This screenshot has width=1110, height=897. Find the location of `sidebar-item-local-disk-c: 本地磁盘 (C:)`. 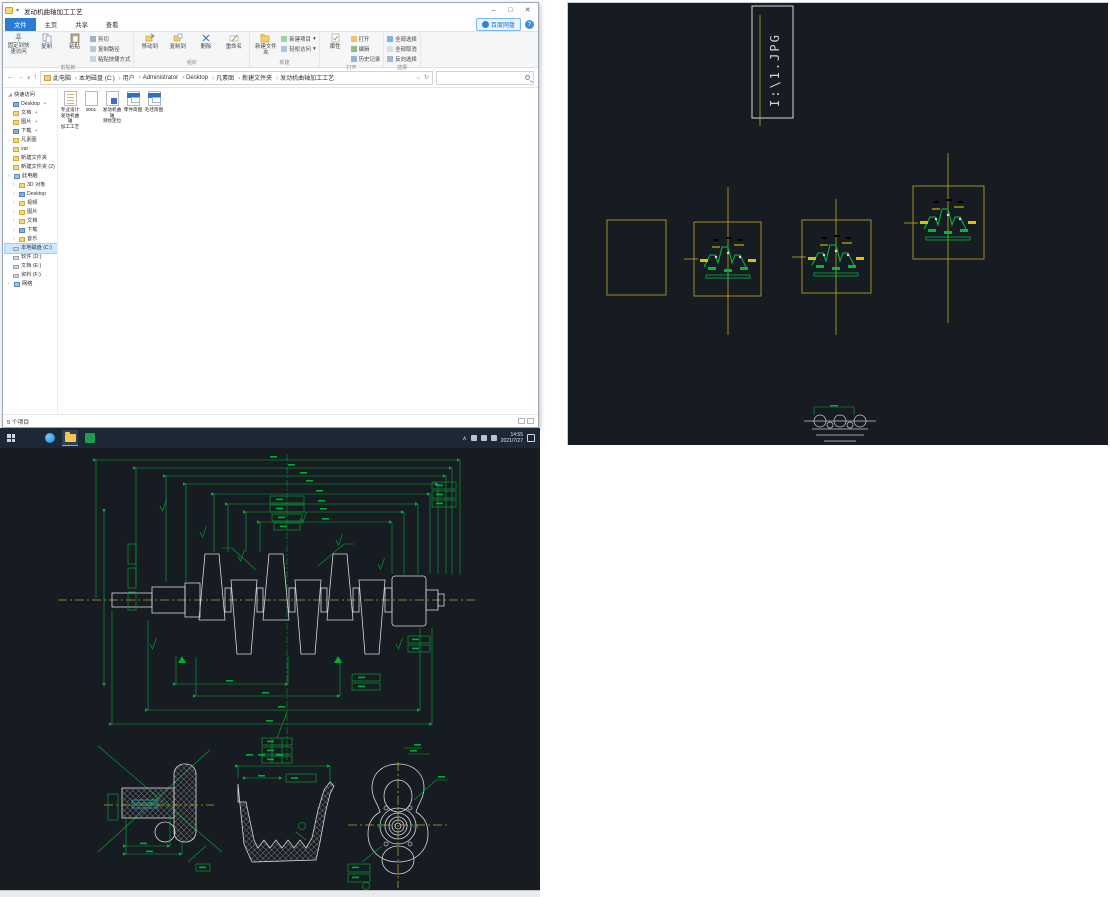

sidebar-item-local-disk-c: 本地磁盘 (C:) is located at coordinates (30, 248).